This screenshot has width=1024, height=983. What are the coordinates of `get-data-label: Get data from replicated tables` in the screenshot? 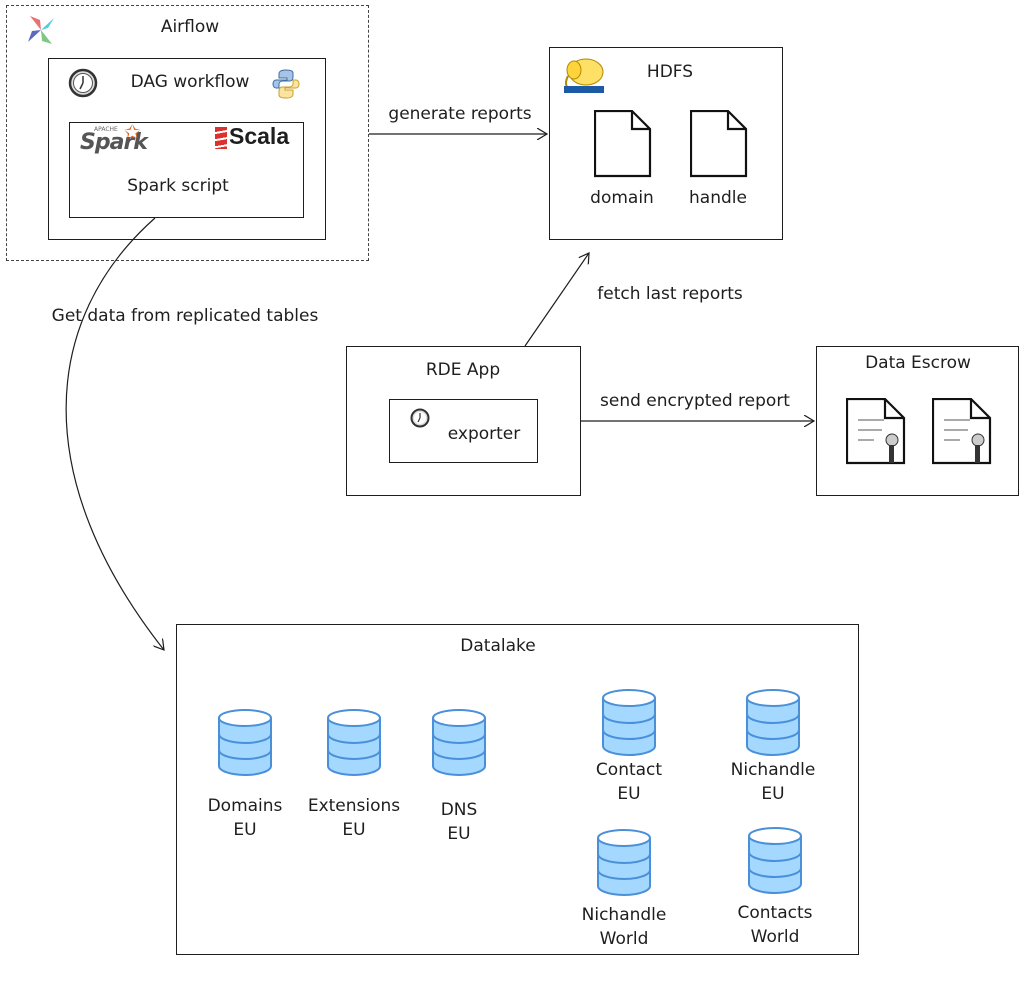 It's located at (185, 316).